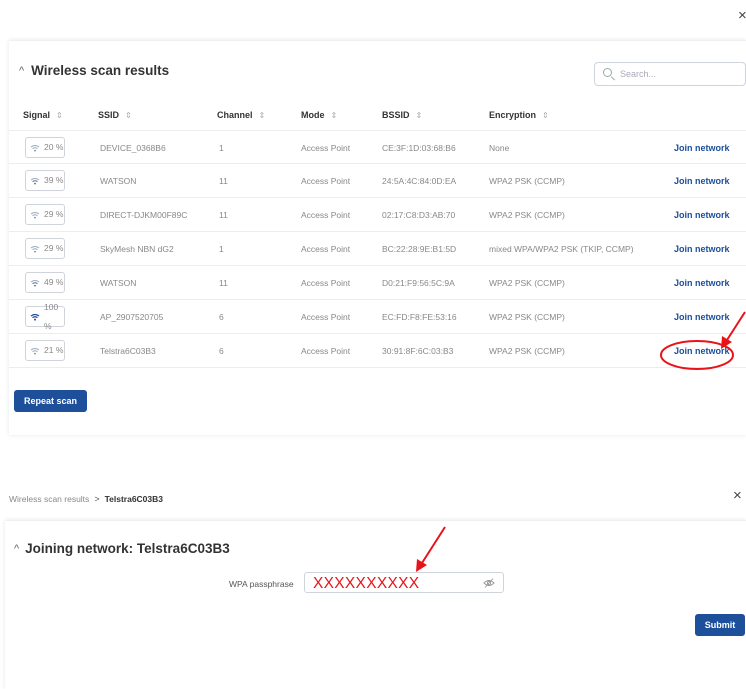  I want to click on column-header-signal: Signal ⇕, so click(43, 115).